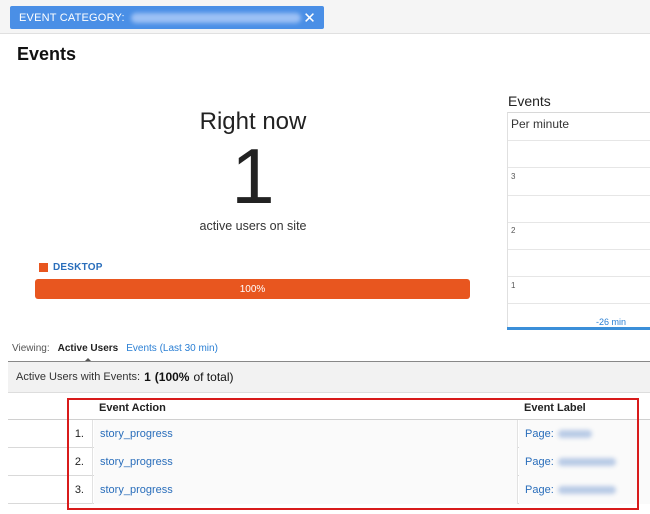  What do you see at coordinates (578, 328) in the screenshot?
I see `chart-baseline` at bounding box center [578, 328].